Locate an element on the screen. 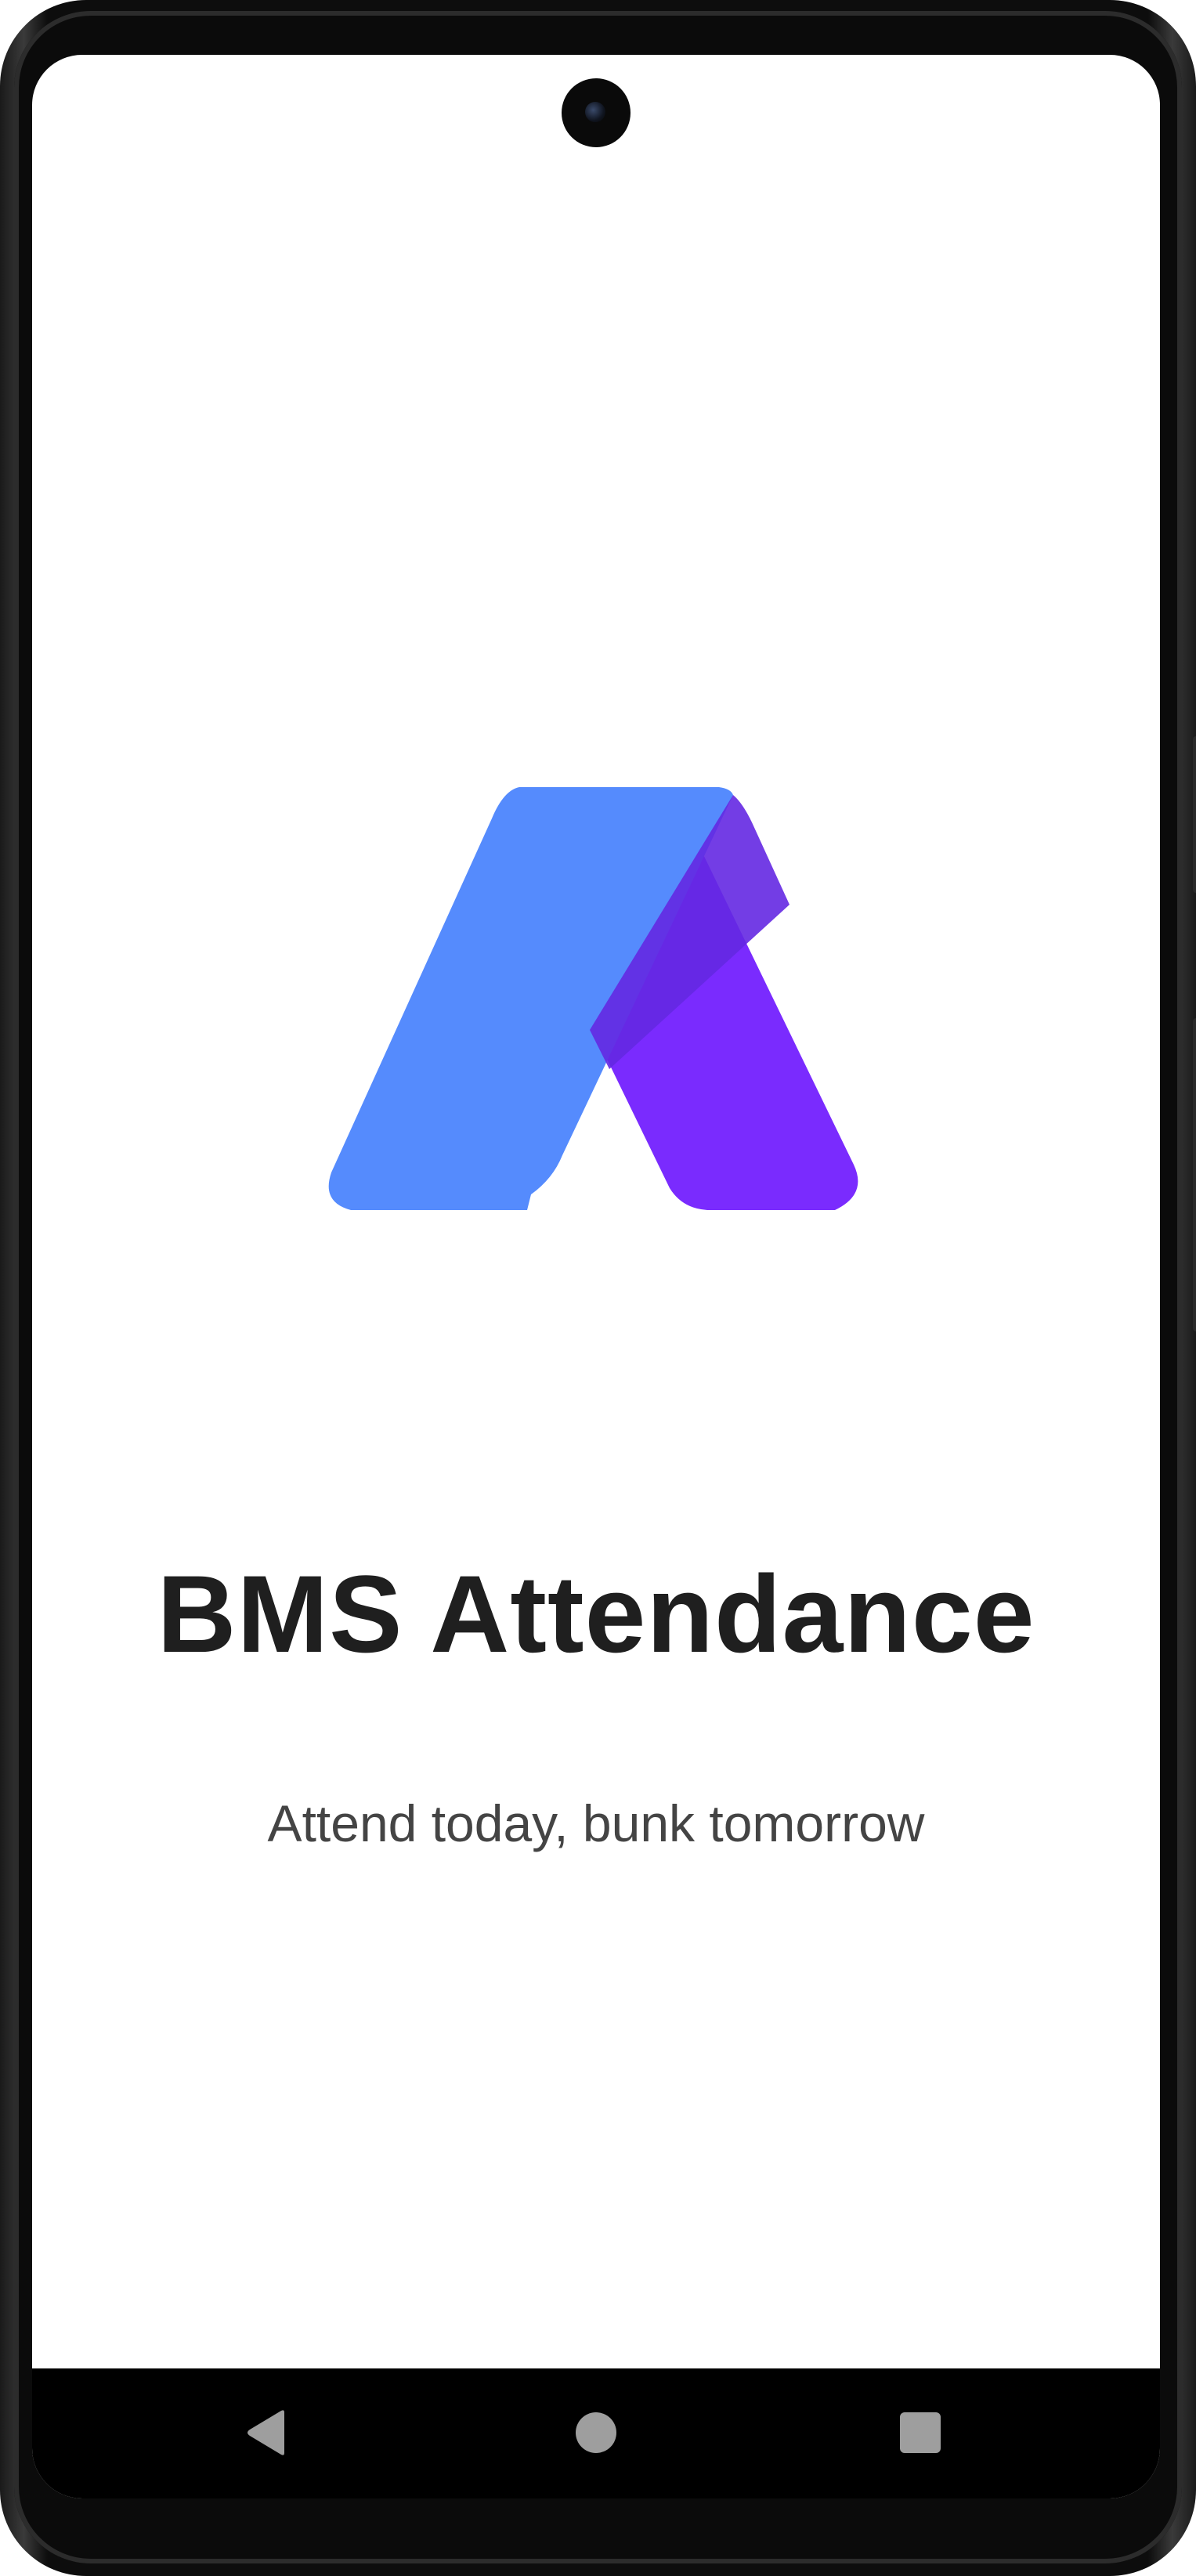 The height and width of the screenshot is (2576, 1196). front-camera is located at coordinates (596, 112).